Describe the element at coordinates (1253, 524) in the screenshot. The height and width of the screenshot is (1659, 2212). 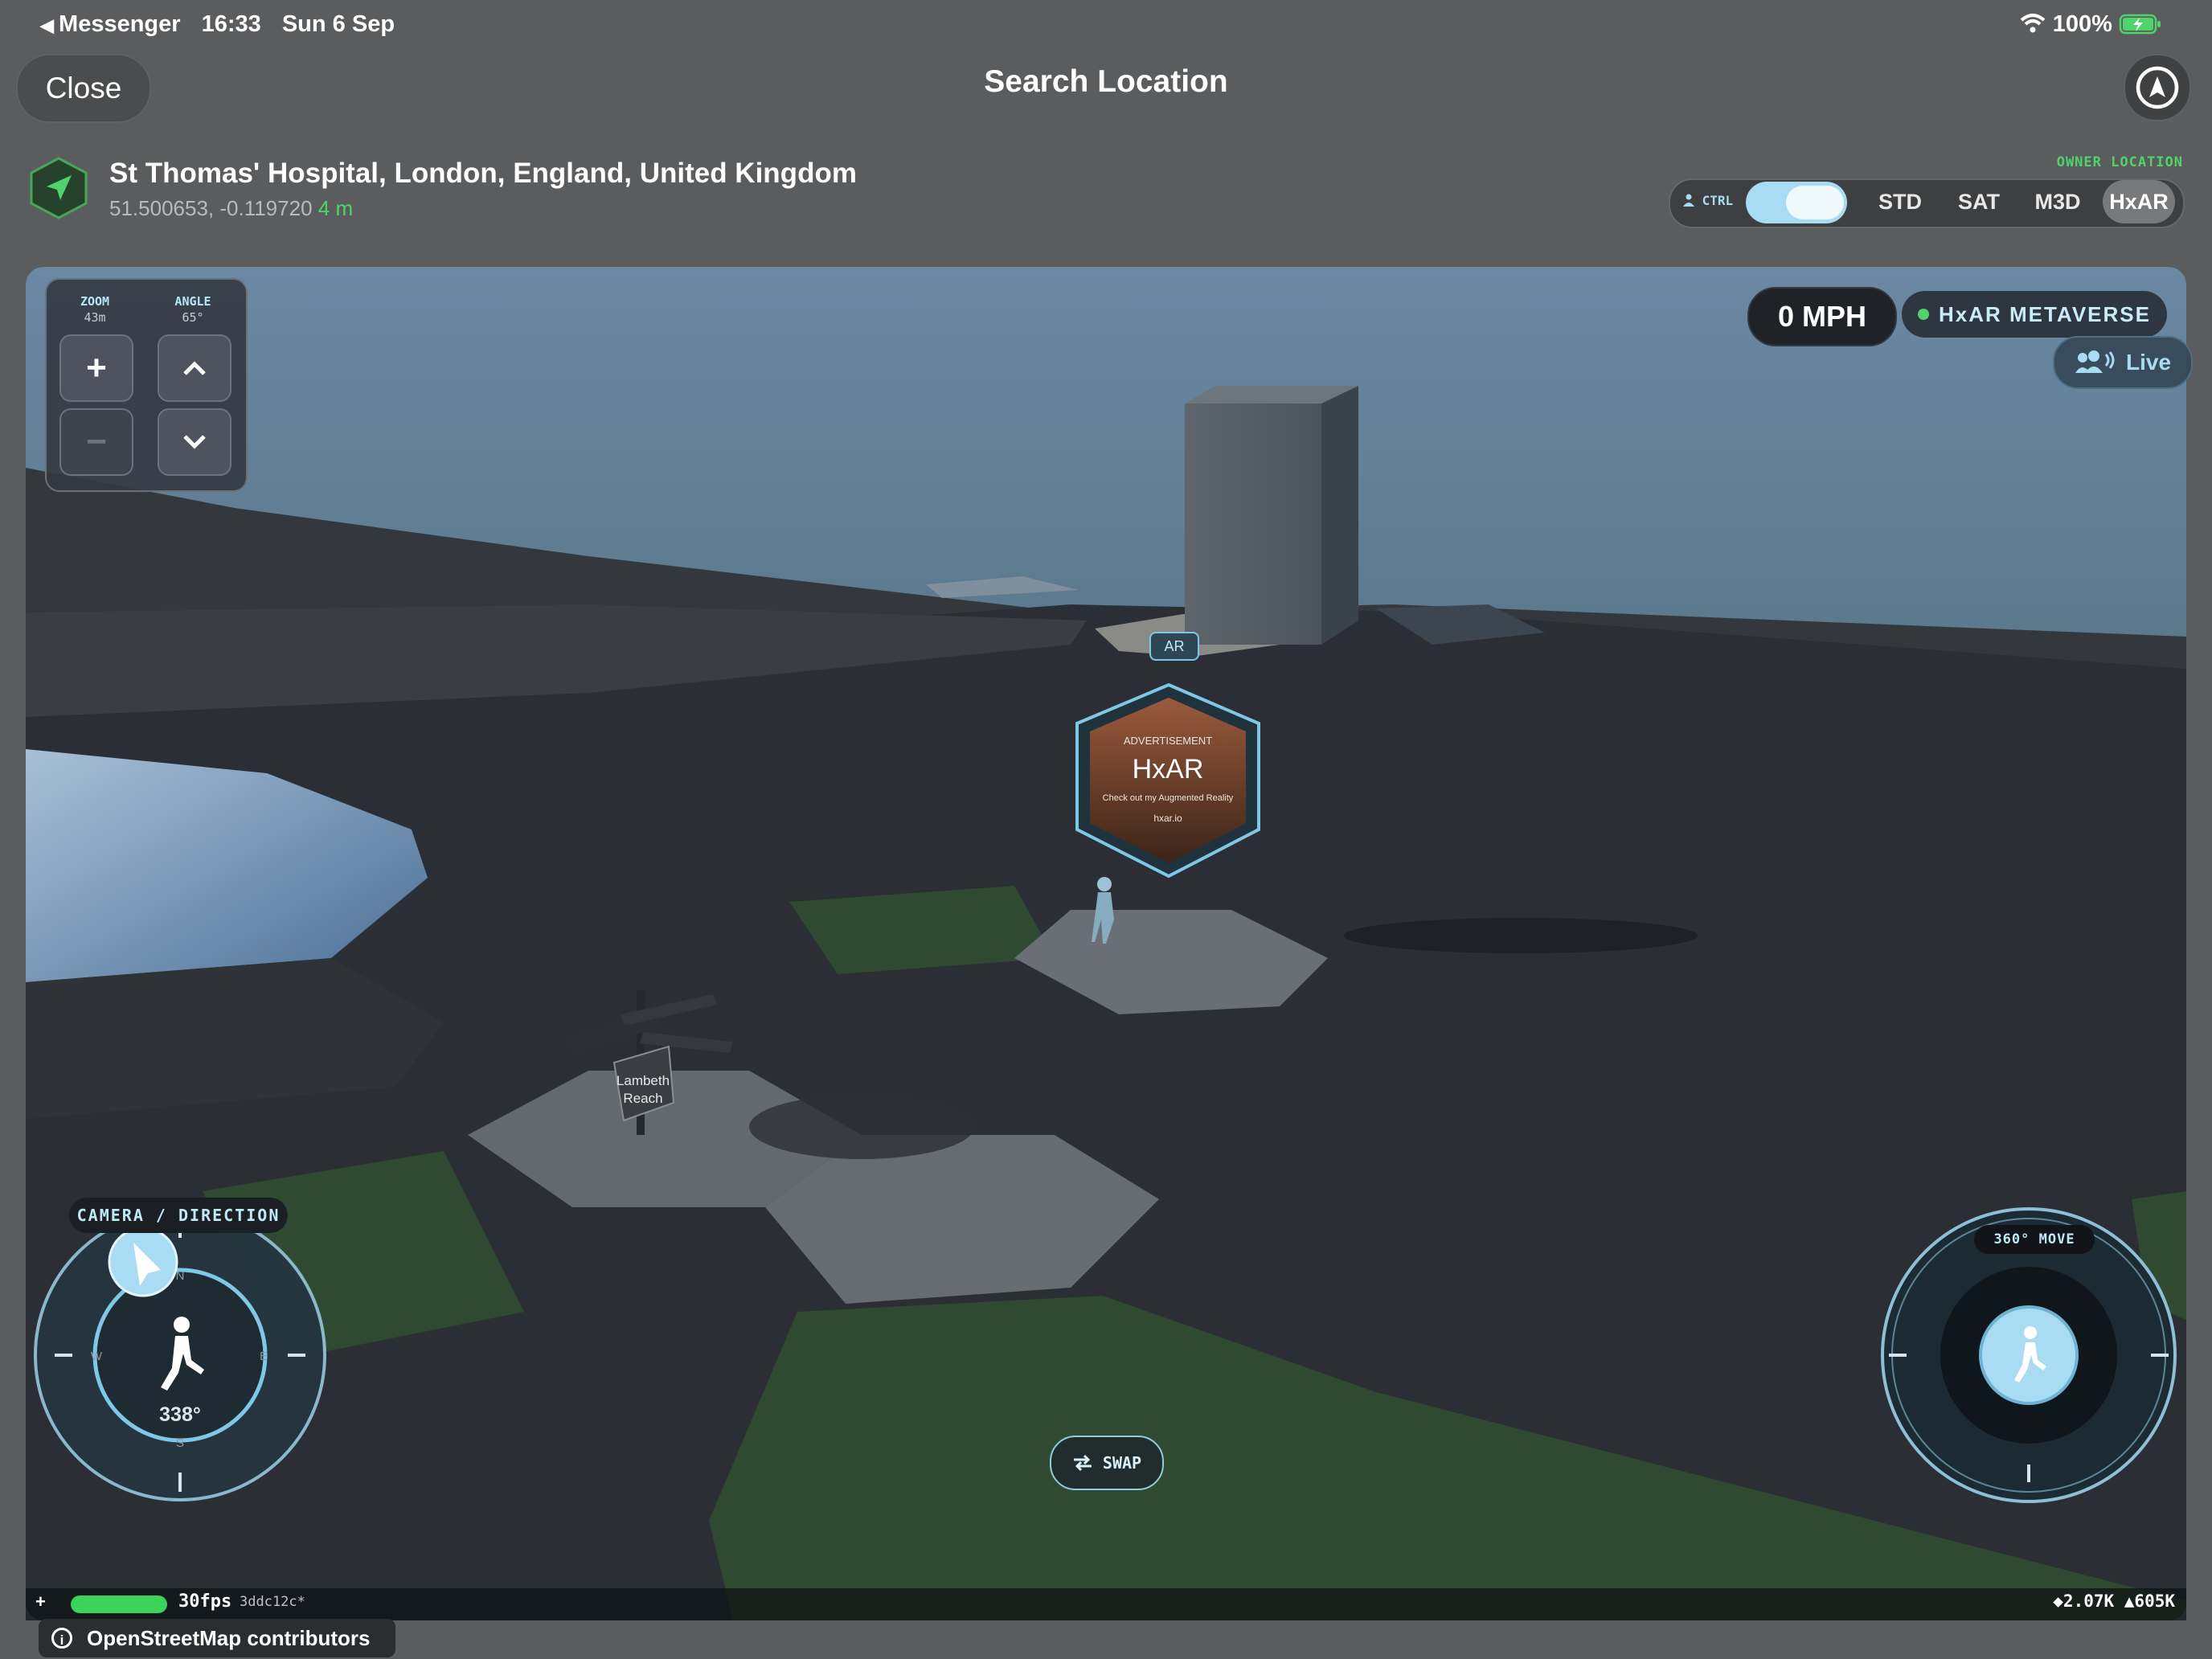
I see `tower-building` at that location.